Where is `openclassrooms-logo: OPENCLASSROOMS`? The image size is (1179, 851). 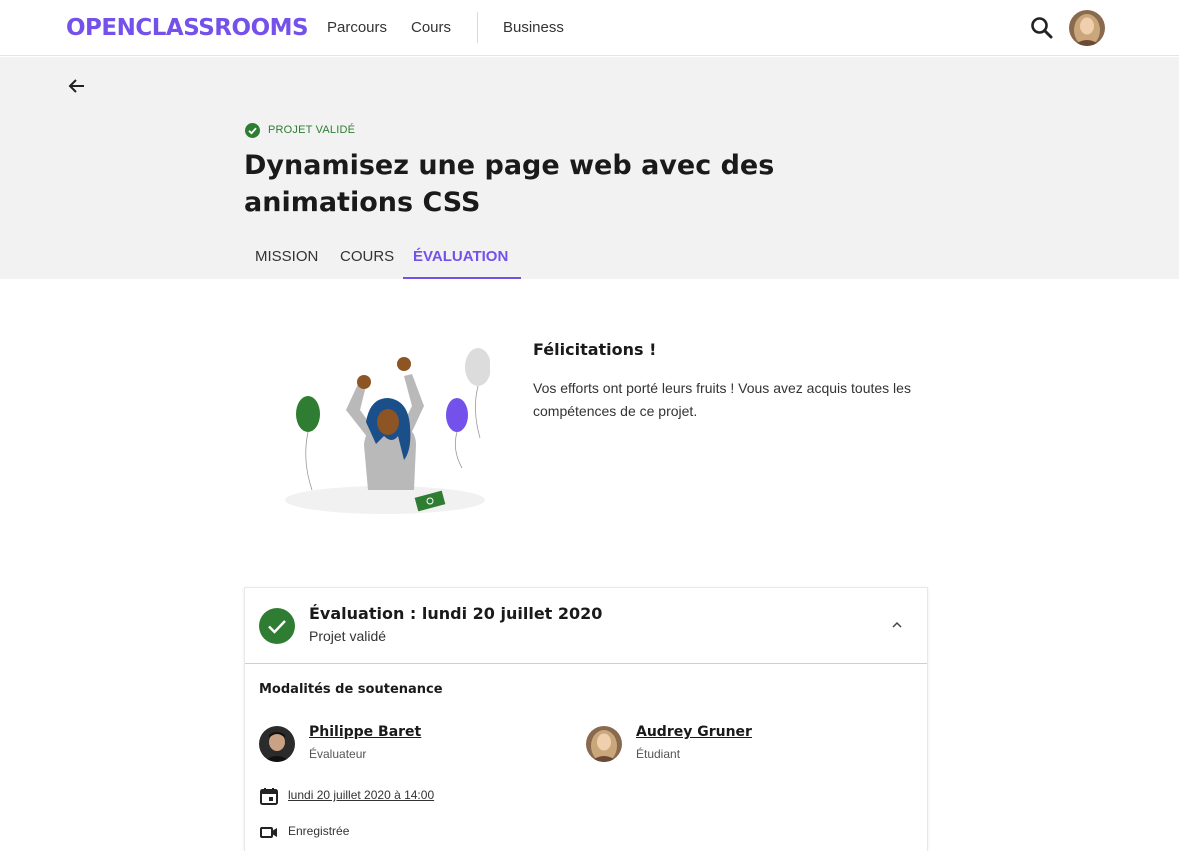
openclassrooms-logo: OPENCLASSROOMS is located at coordinates (187, 28).